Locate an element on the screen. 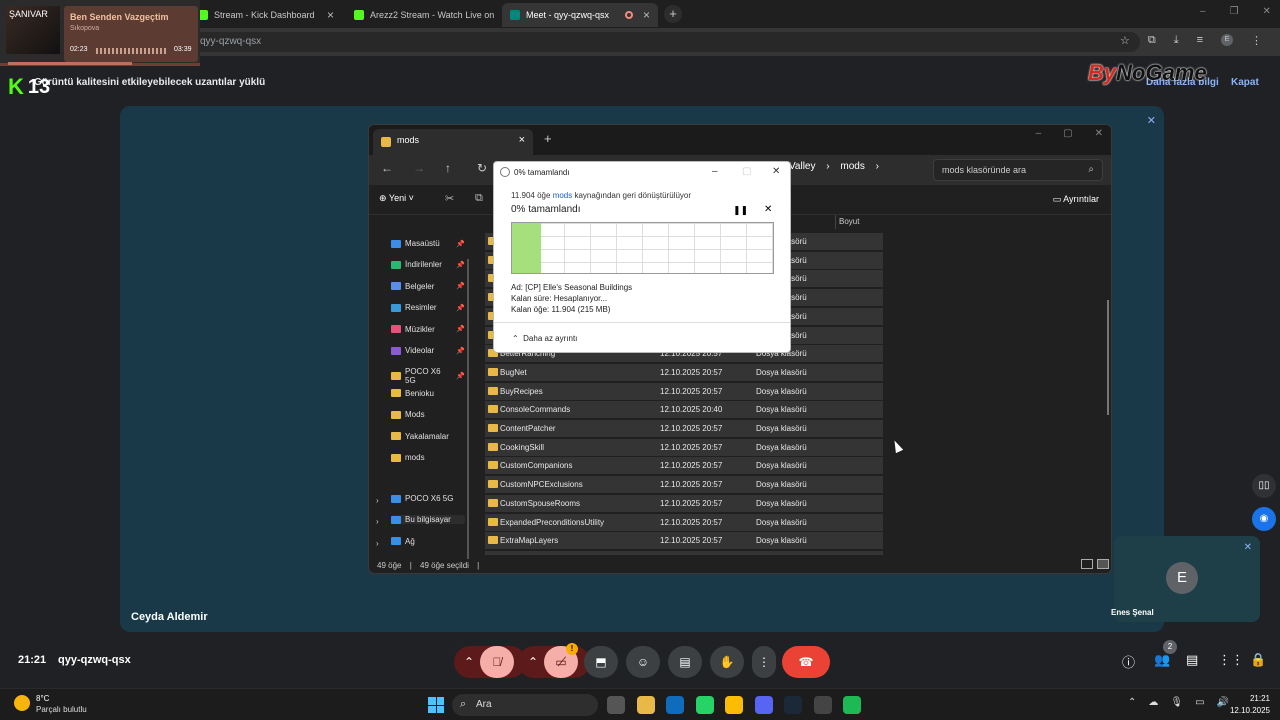 The height and width of the screenshot is (720, 1280). emoji-button: ☺ is located at coordinates (643, 662).